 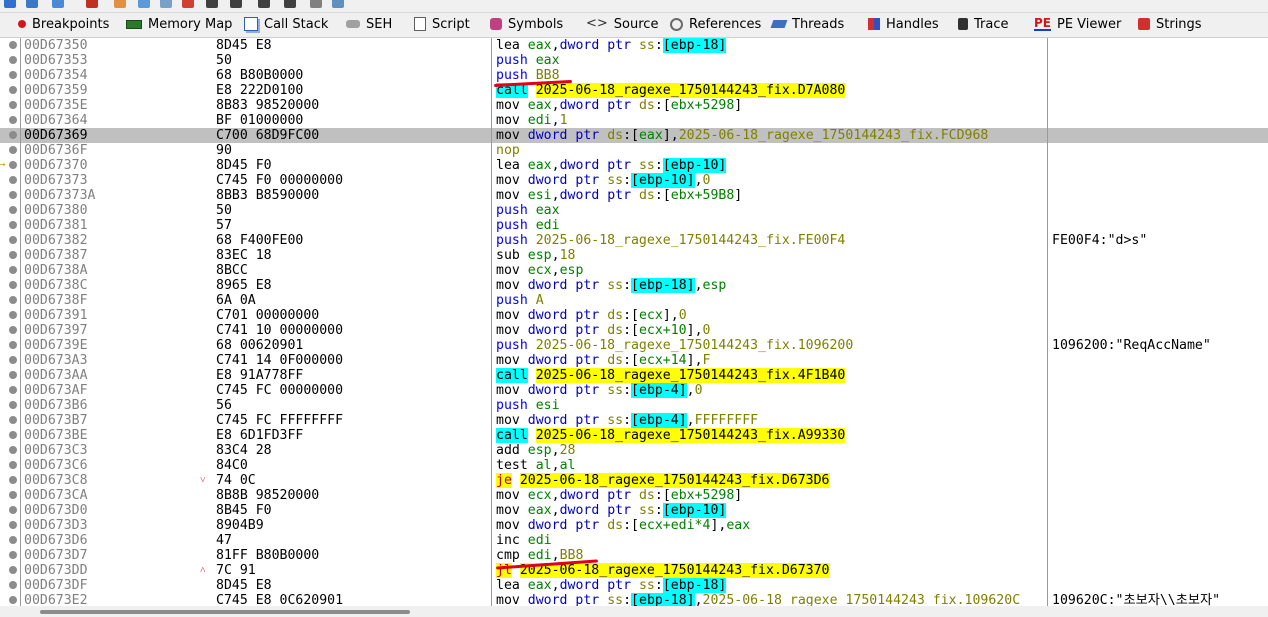 I want to click on disassembly-text: mov dword ptr ds:[ecx+14],F, so click(x=603, y=360).